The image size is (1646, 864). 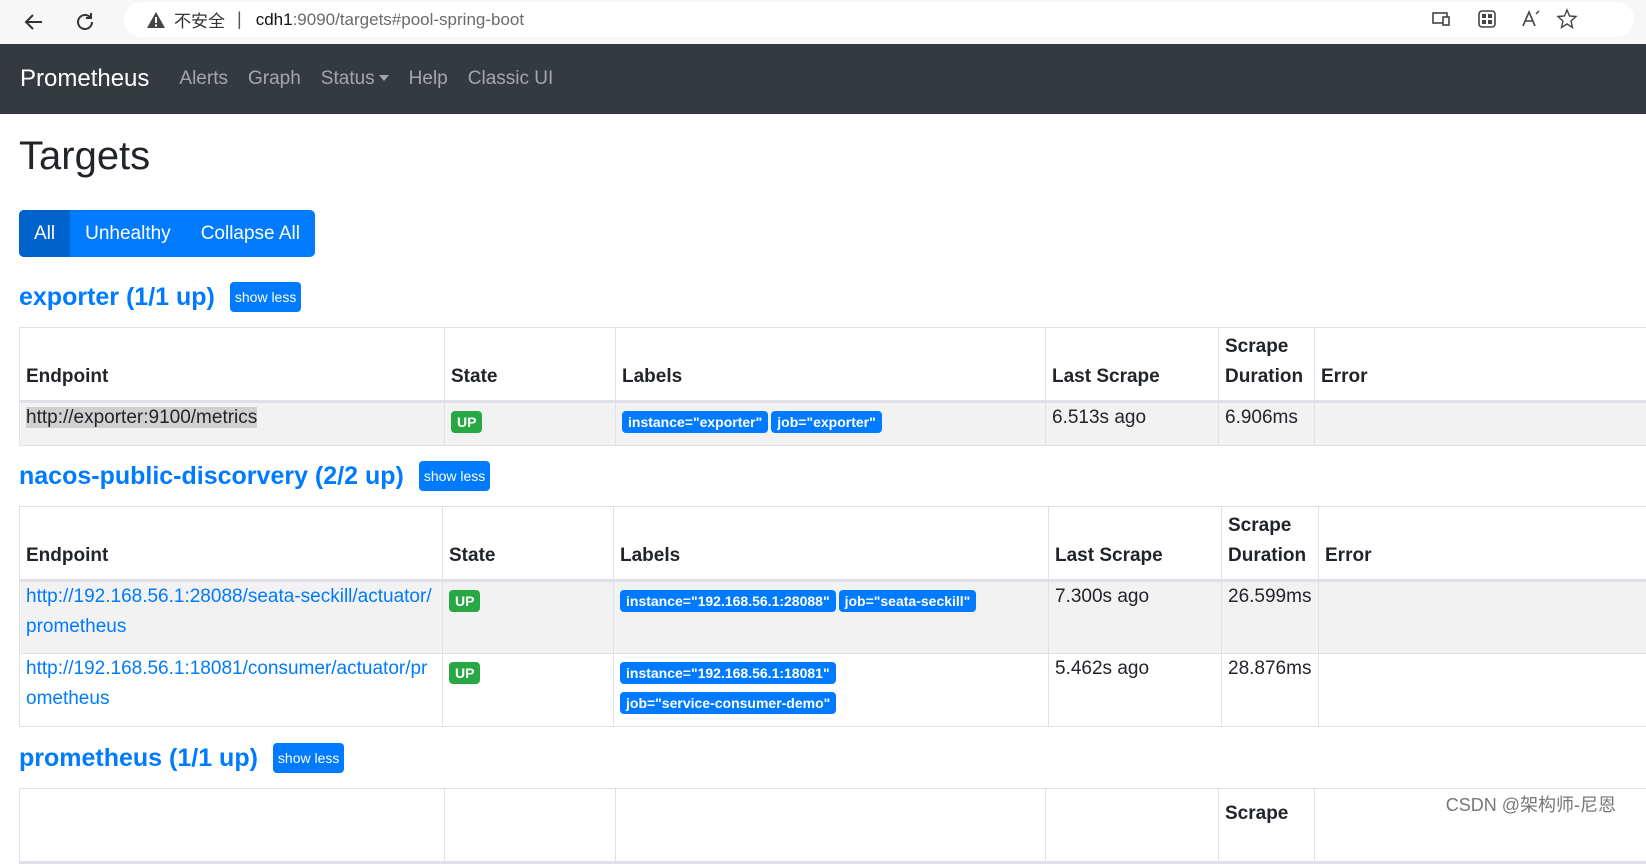 What do you see at coordinates (1270, 617) in the screenshot?
I see `scrape-duration-cell: 26.599ms` at bounding box center [1270, 617].